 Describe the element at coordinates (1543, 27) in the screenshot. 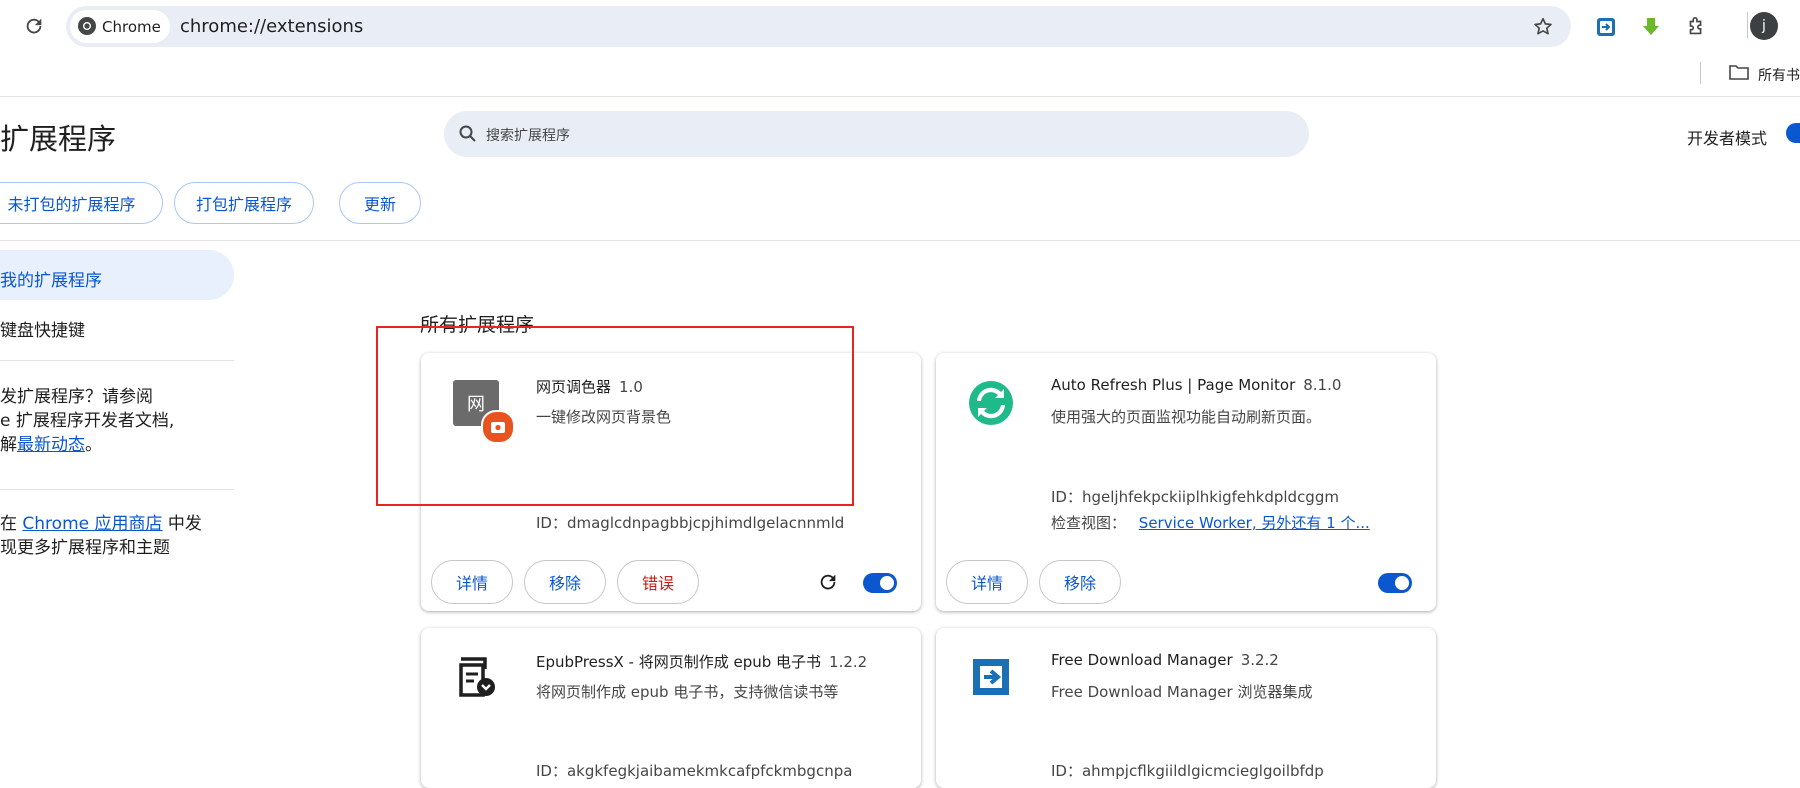

I see `bookmark-star-icon` at that location.